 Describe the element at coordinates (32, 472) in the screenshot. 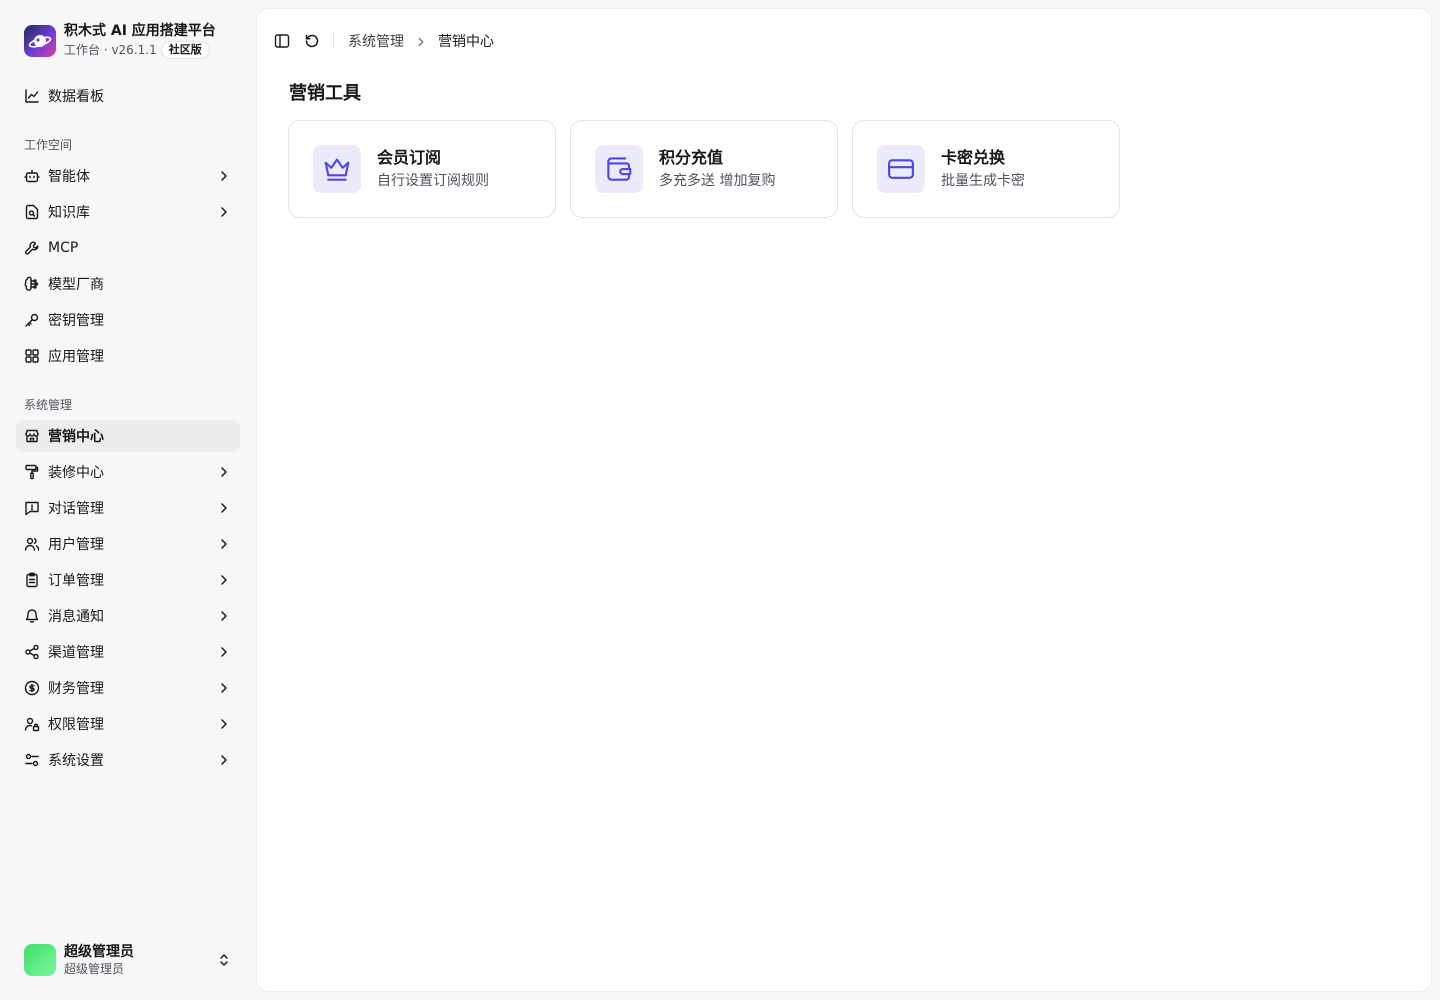

I see `paint-roller-icon` at that location.